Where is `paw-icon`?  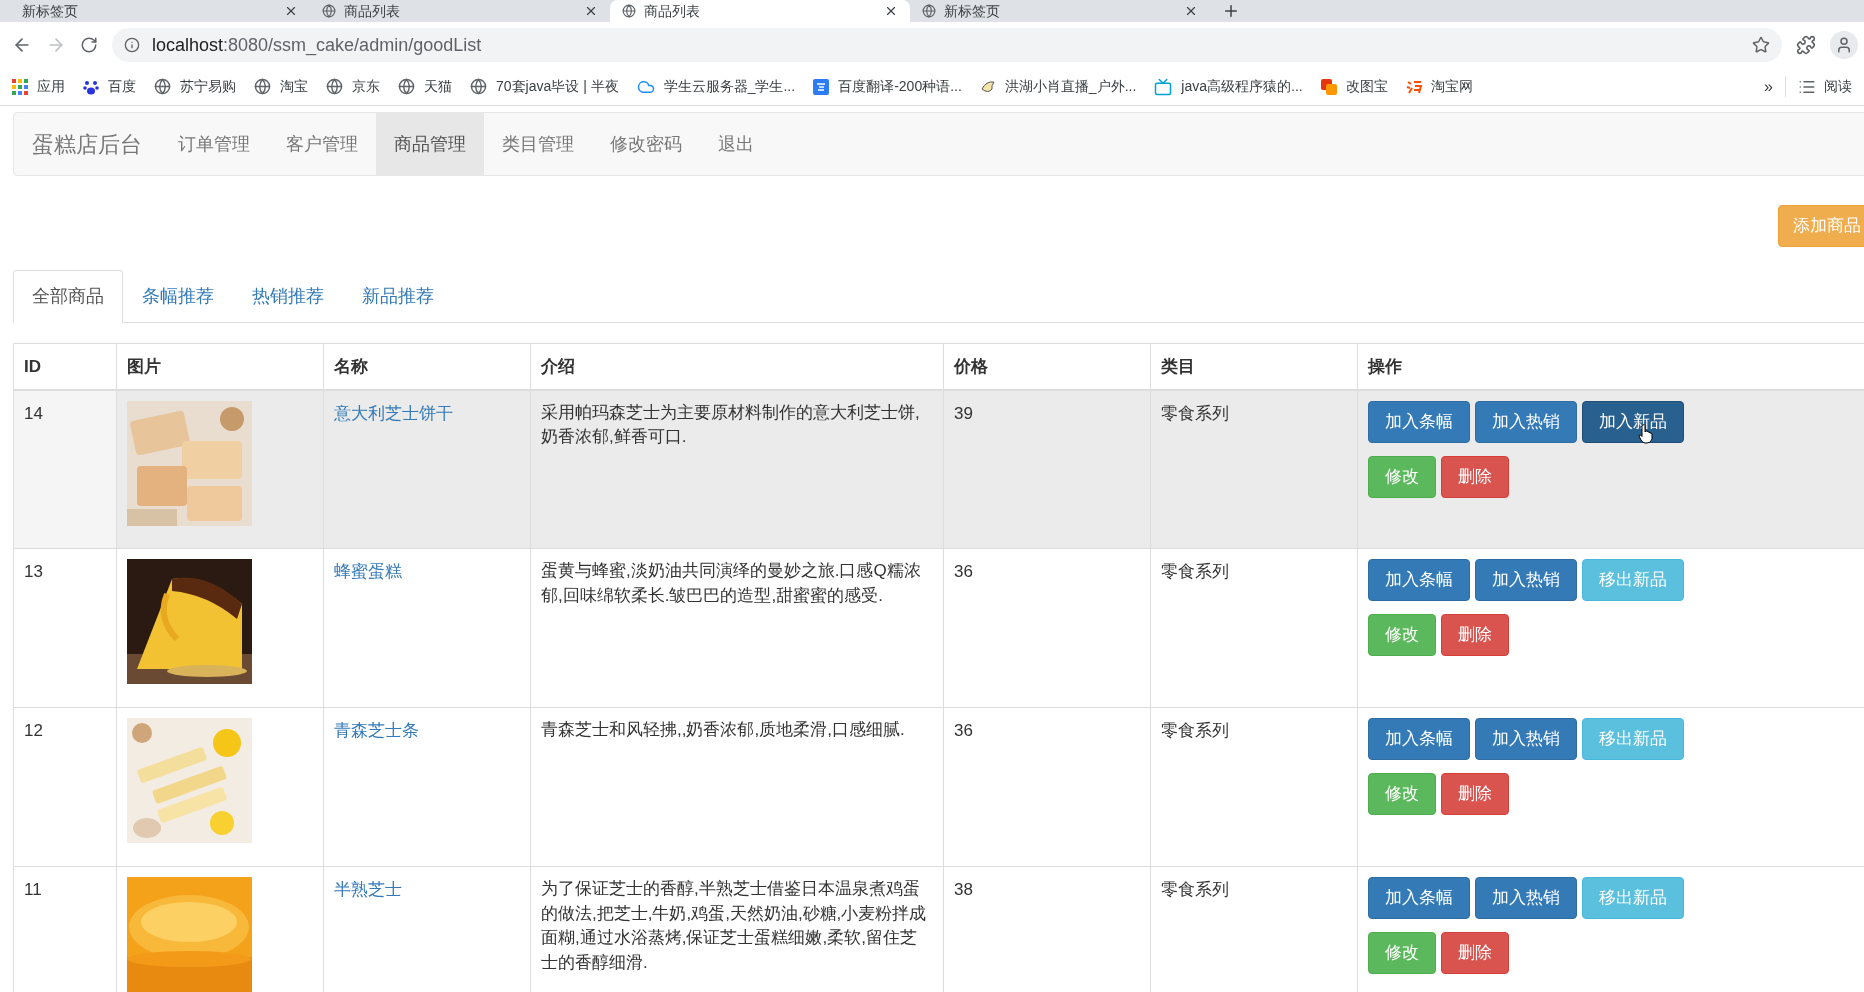
paw-icon is located at coordinates (91, 86).